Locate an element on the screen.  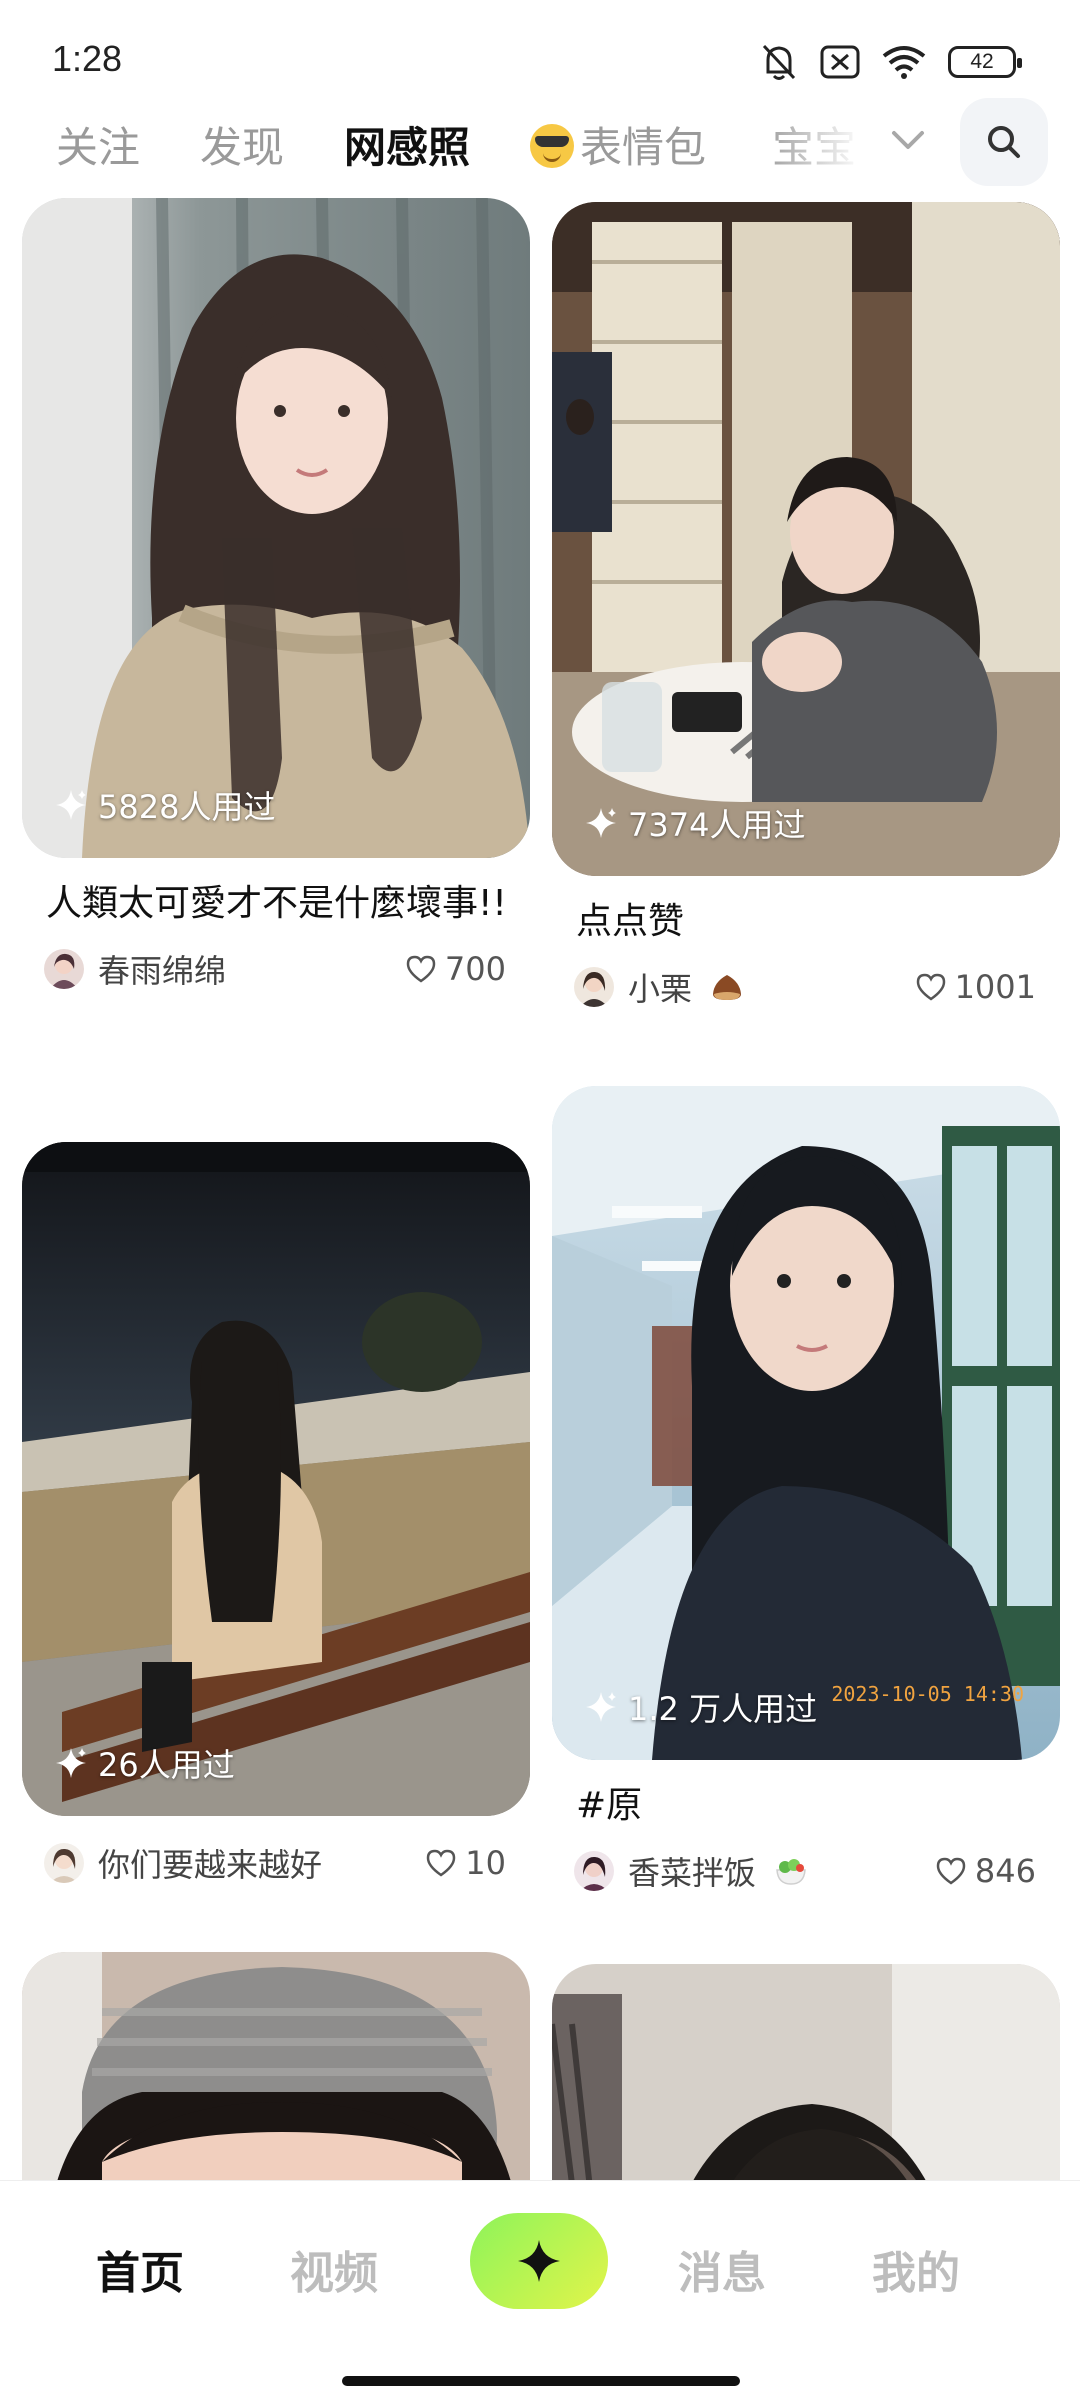
card-meta: 香菜拌饭 846 is located at coordinates (806, 1871).